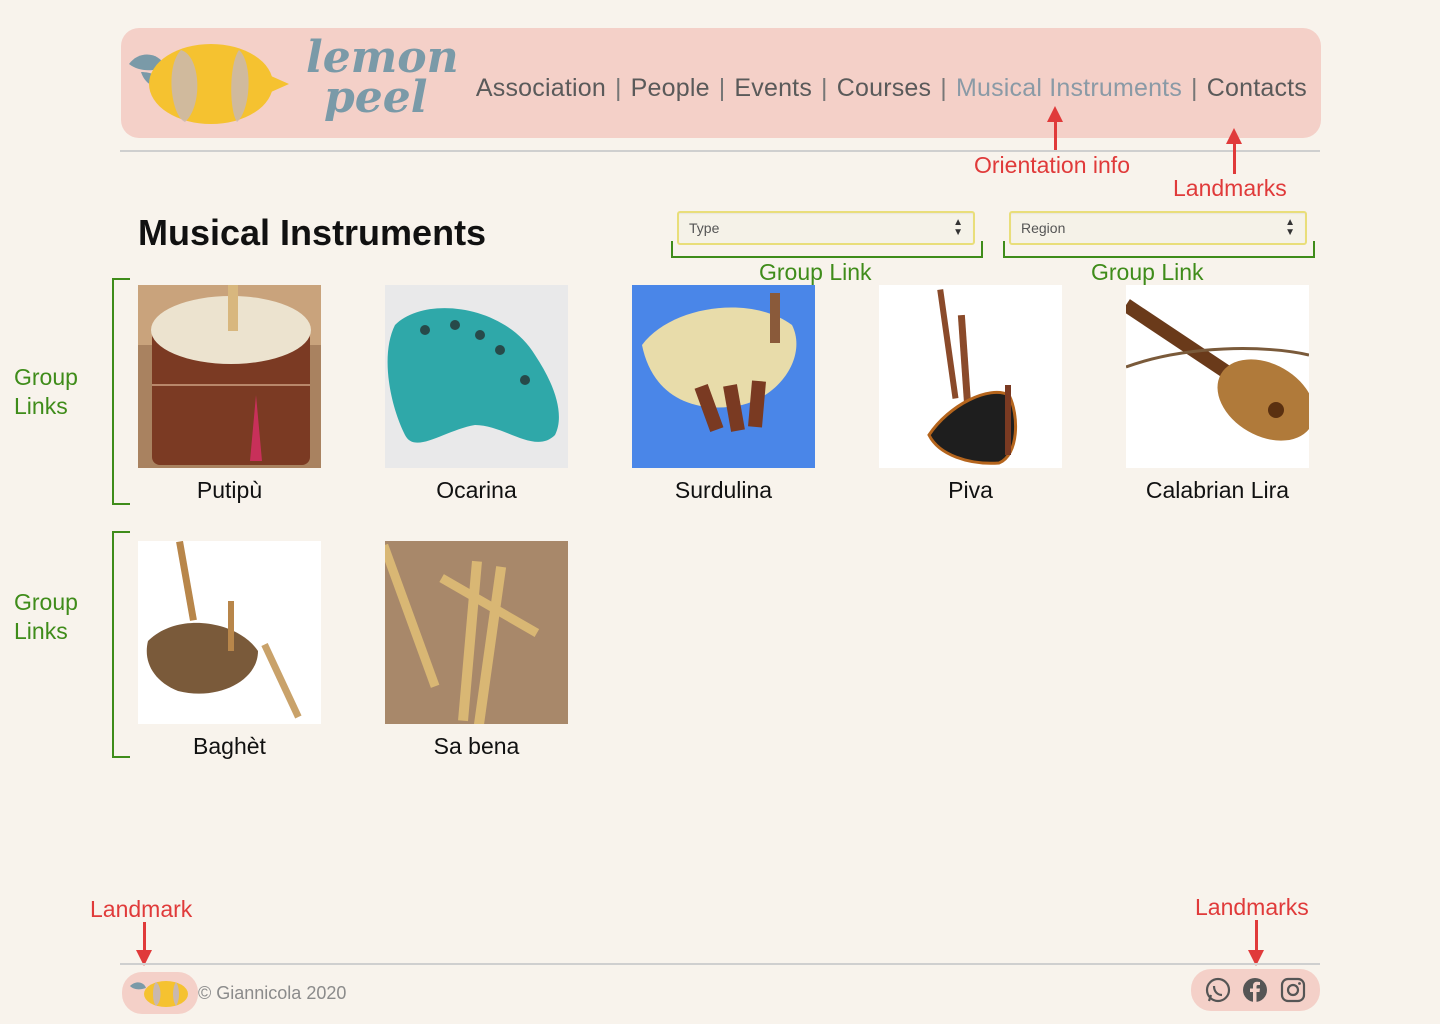 Image resolution: width=1440 pixels, height=1024 pixels. Describe the element at coordinates (970, 490) in the screenshot. I see `instrument-name: Piva` at that location.